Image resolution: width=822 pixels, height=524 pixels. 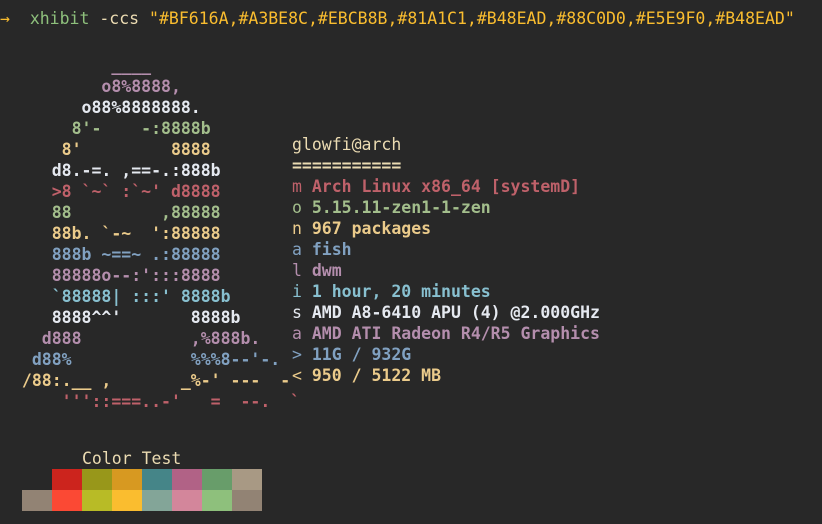 I want to click on info-row: n 967 packages, so click(x=361, y=228).